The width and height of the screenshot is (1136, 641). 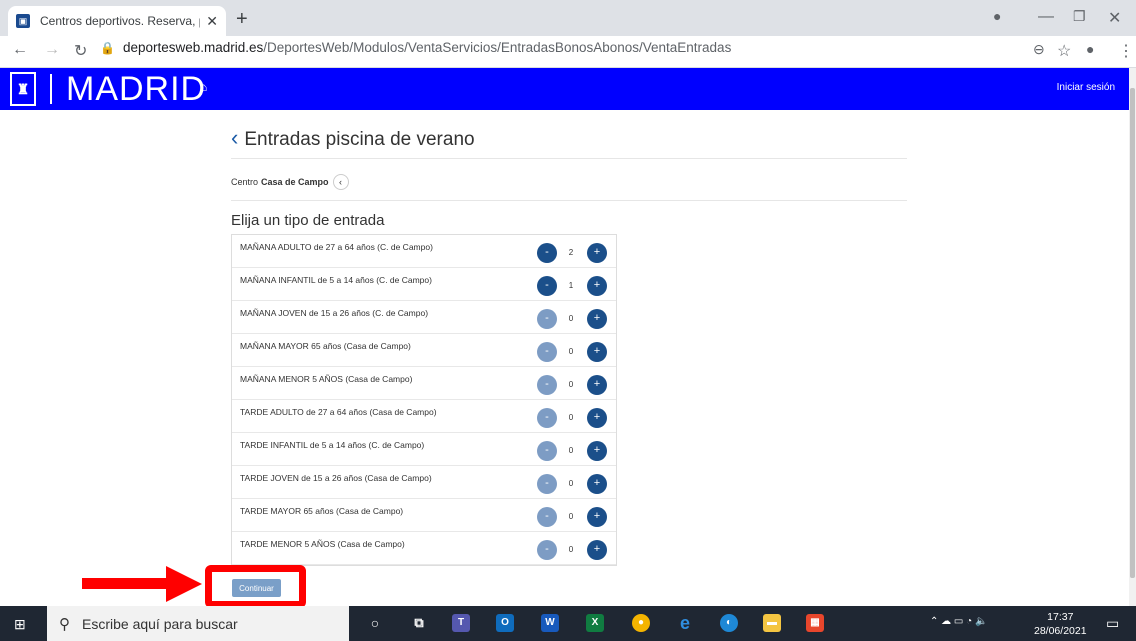 I want to click on header-divider, so click(x=51, y=89).